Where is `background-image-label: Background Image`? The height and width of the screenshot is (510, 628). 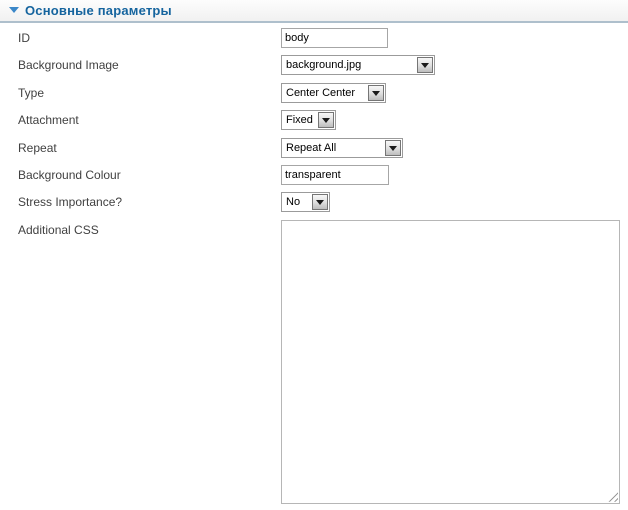 background-image-label: Background Image is located at coordinates (68, 65).